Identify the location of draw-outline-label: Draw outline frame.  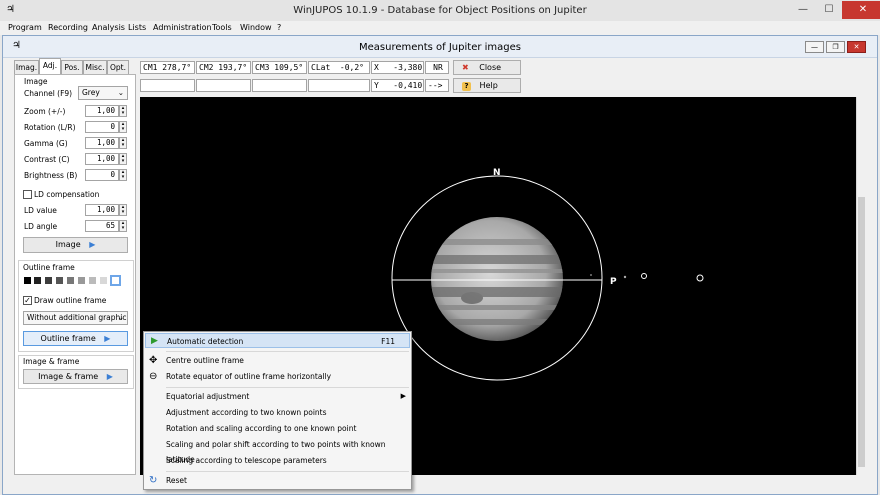
(70, 300).